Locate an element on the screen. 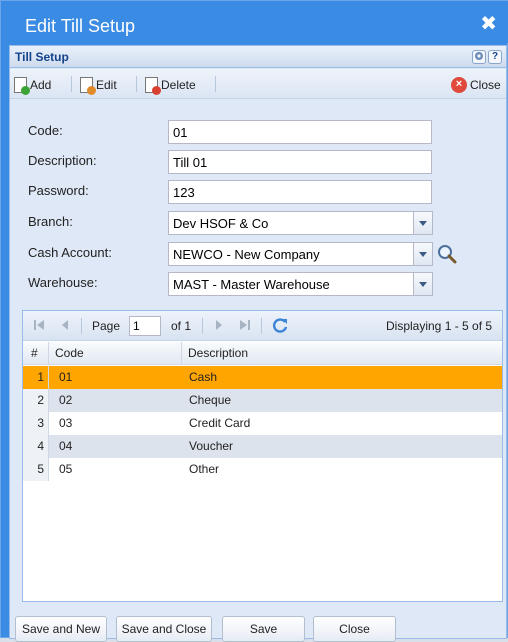 The image size is (508, 642). save-and-close-button: Save and Close is located at coordinates (164, 629).